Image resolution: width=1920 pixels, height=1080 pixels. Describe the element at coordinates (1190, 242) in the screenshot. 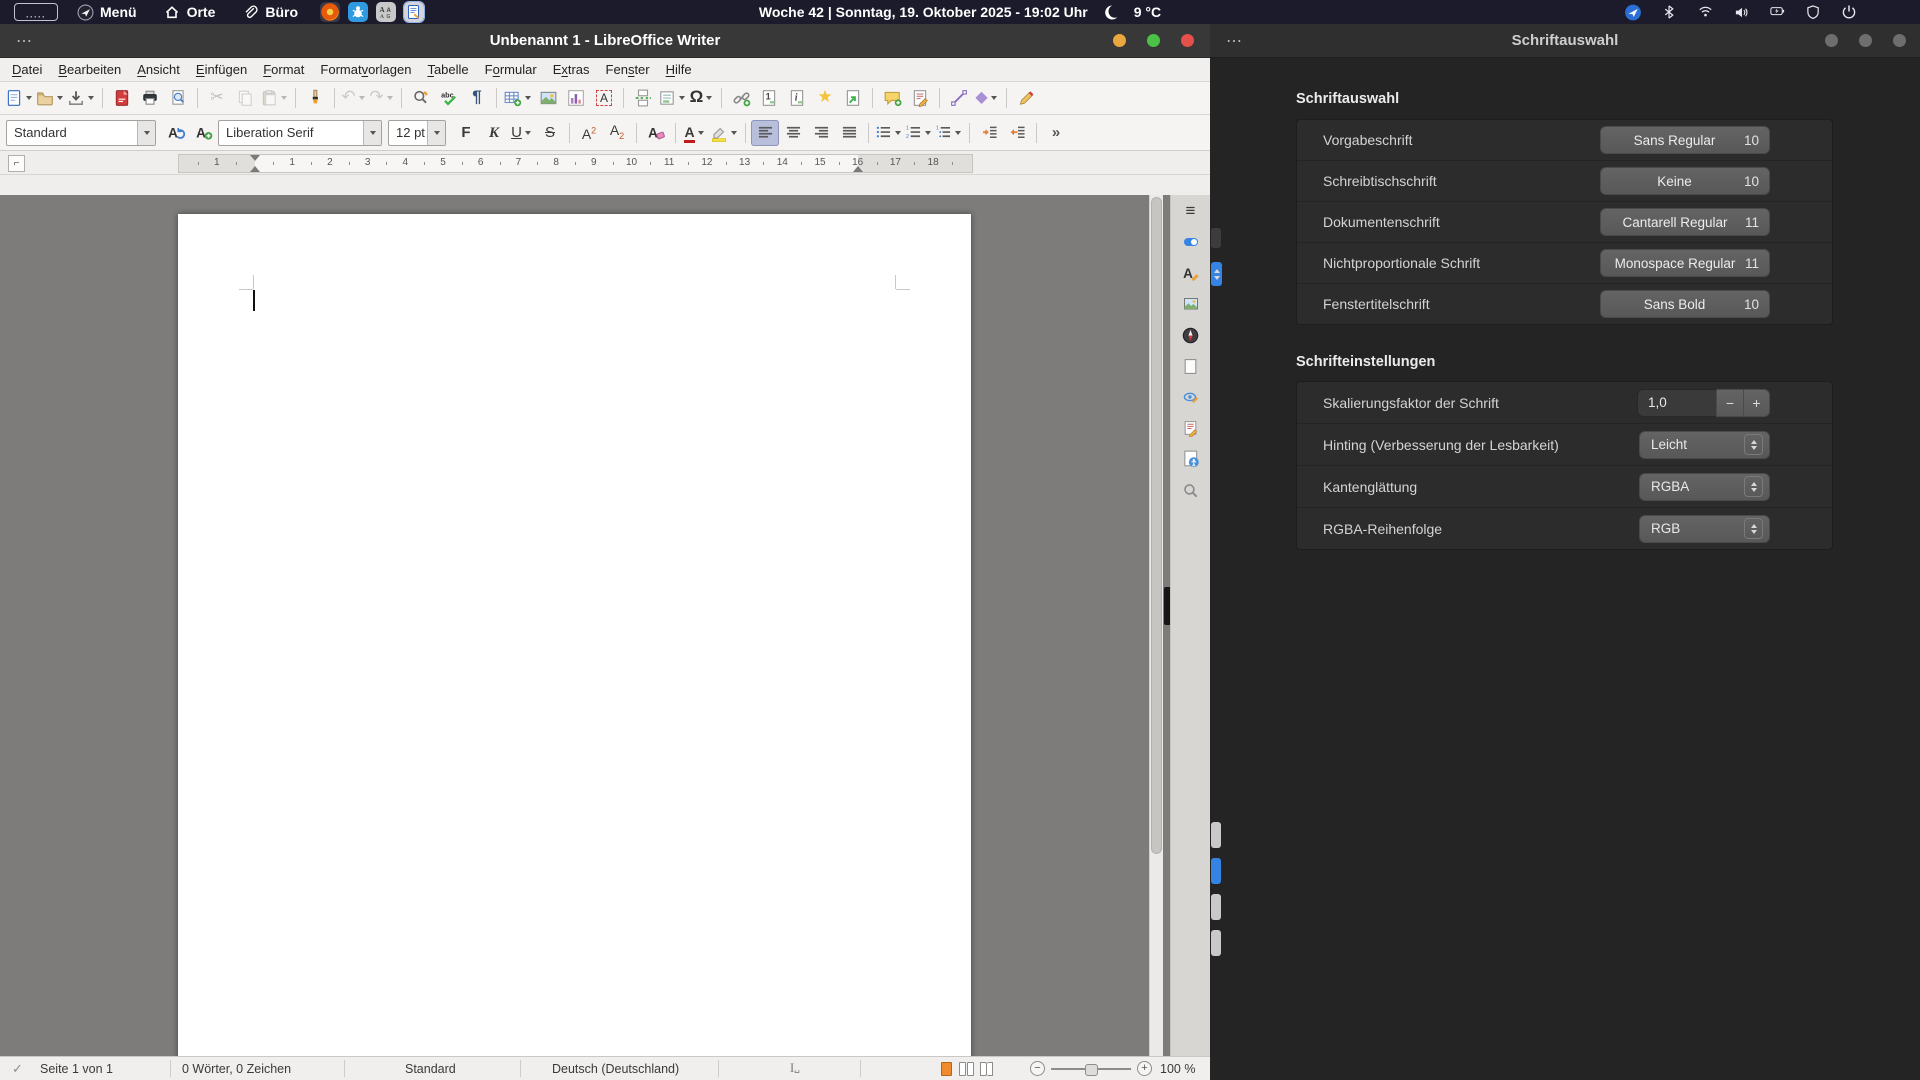

I see `sidebar-tab-properties` at that location.